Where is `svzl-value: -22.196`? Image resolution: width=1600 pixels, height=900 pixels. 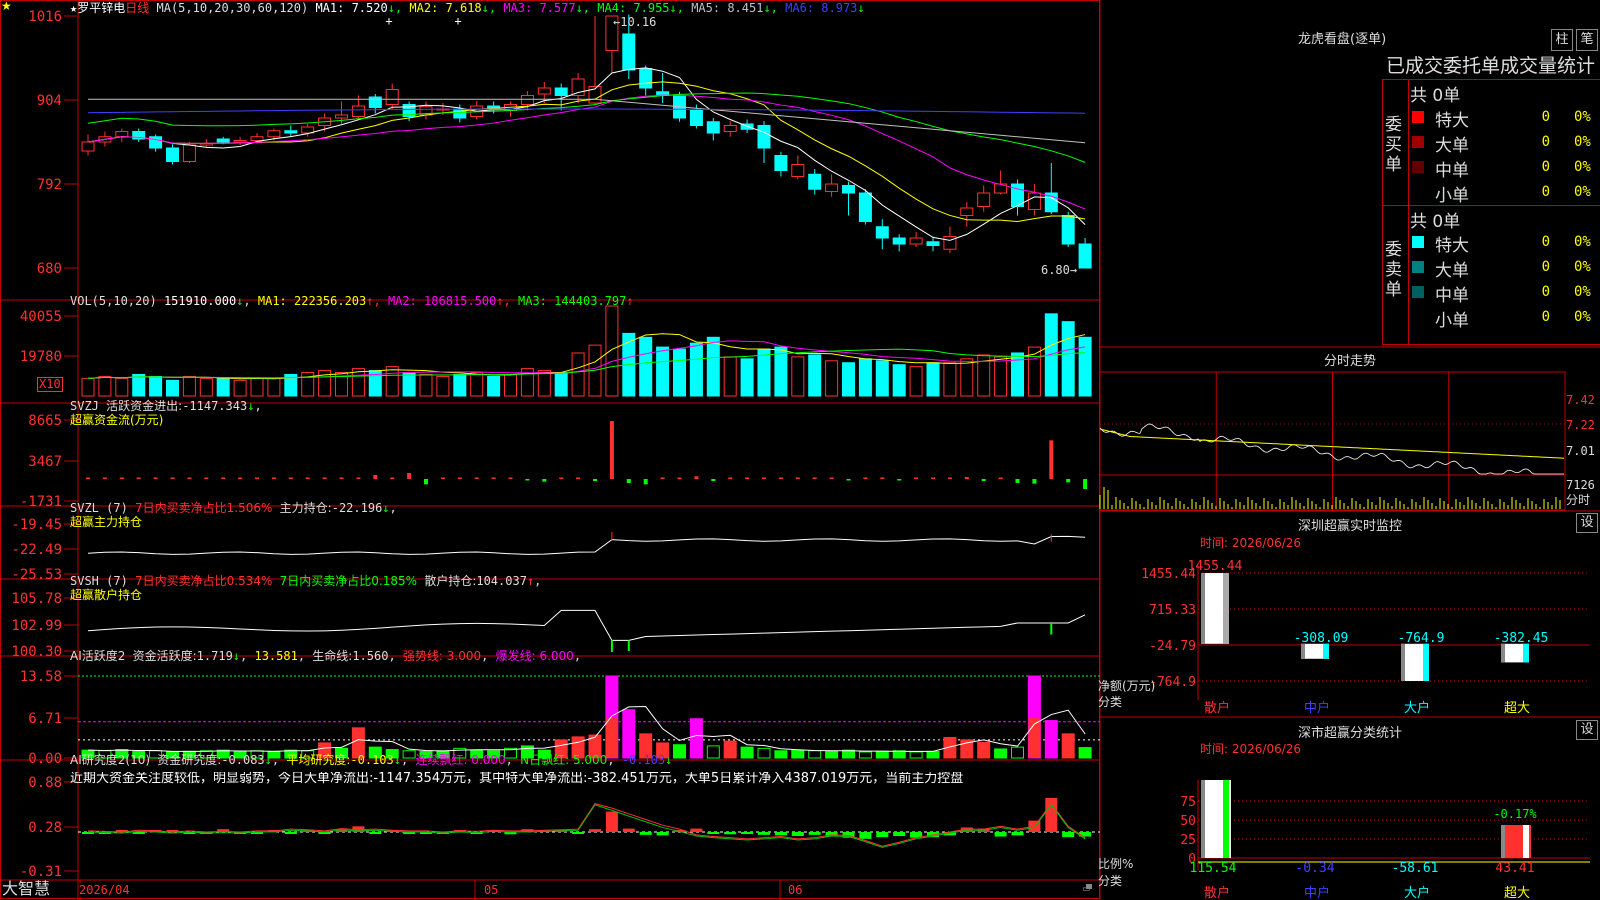 svzl-value: -22.196 is located at coordinates (357, 508).